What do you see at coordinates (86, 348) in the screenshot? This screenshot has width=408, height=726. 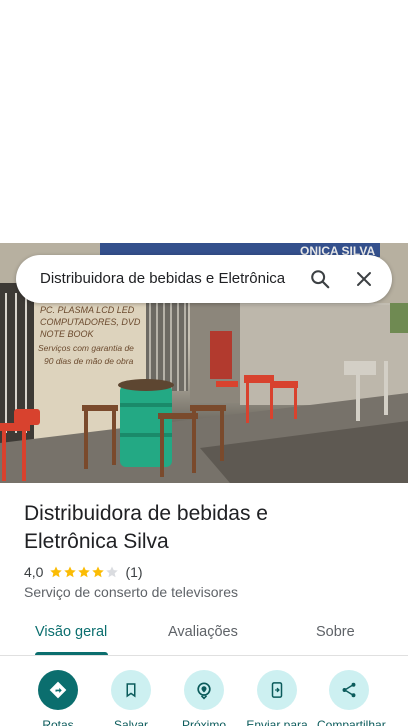 I see `wall-text-4: Serviços com garantia de` at bounding box center [86, 348].